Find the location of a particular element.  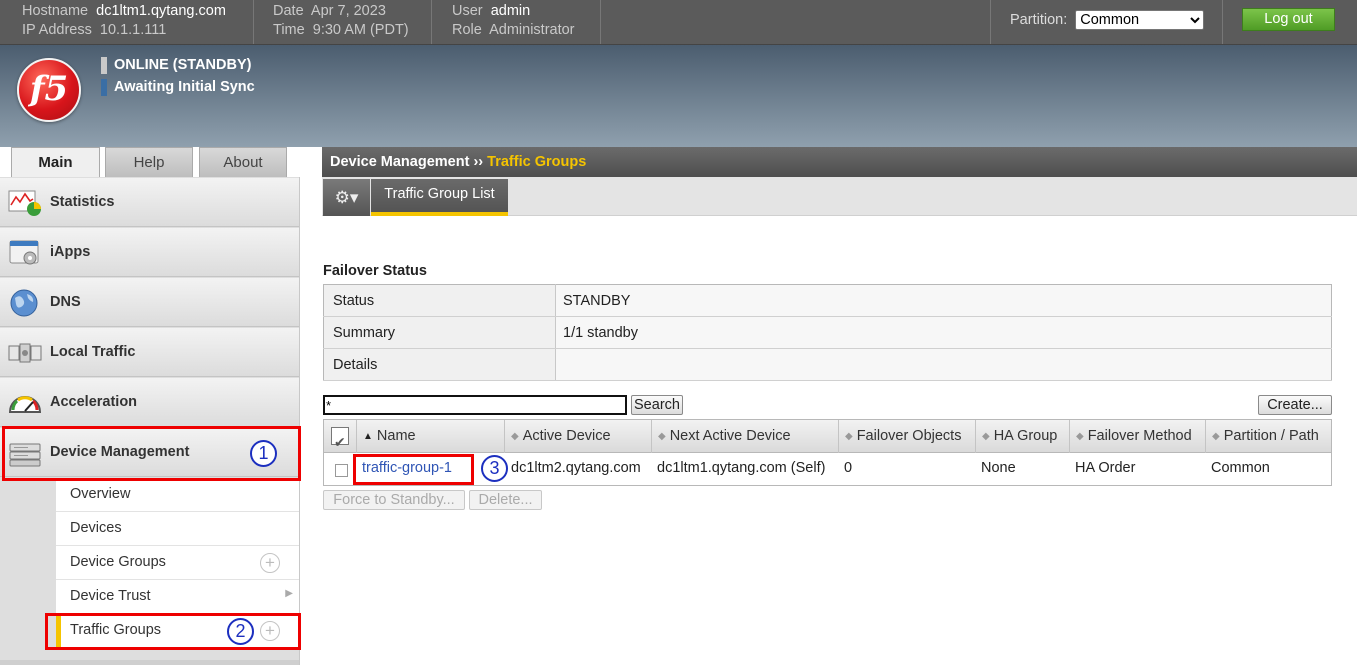

failover-objects-cell: 0 is located at coordinates (848, 468).